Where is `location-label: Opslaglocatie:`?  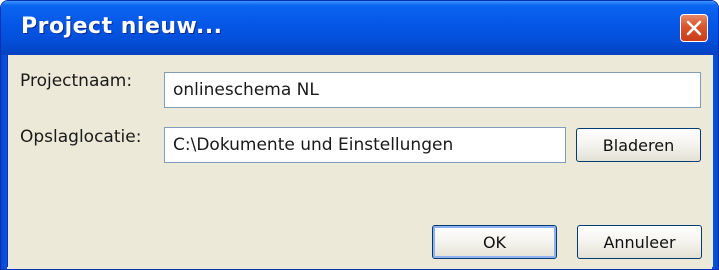 location-label: Opslaglocatie: is located at coordinates (81, 137).